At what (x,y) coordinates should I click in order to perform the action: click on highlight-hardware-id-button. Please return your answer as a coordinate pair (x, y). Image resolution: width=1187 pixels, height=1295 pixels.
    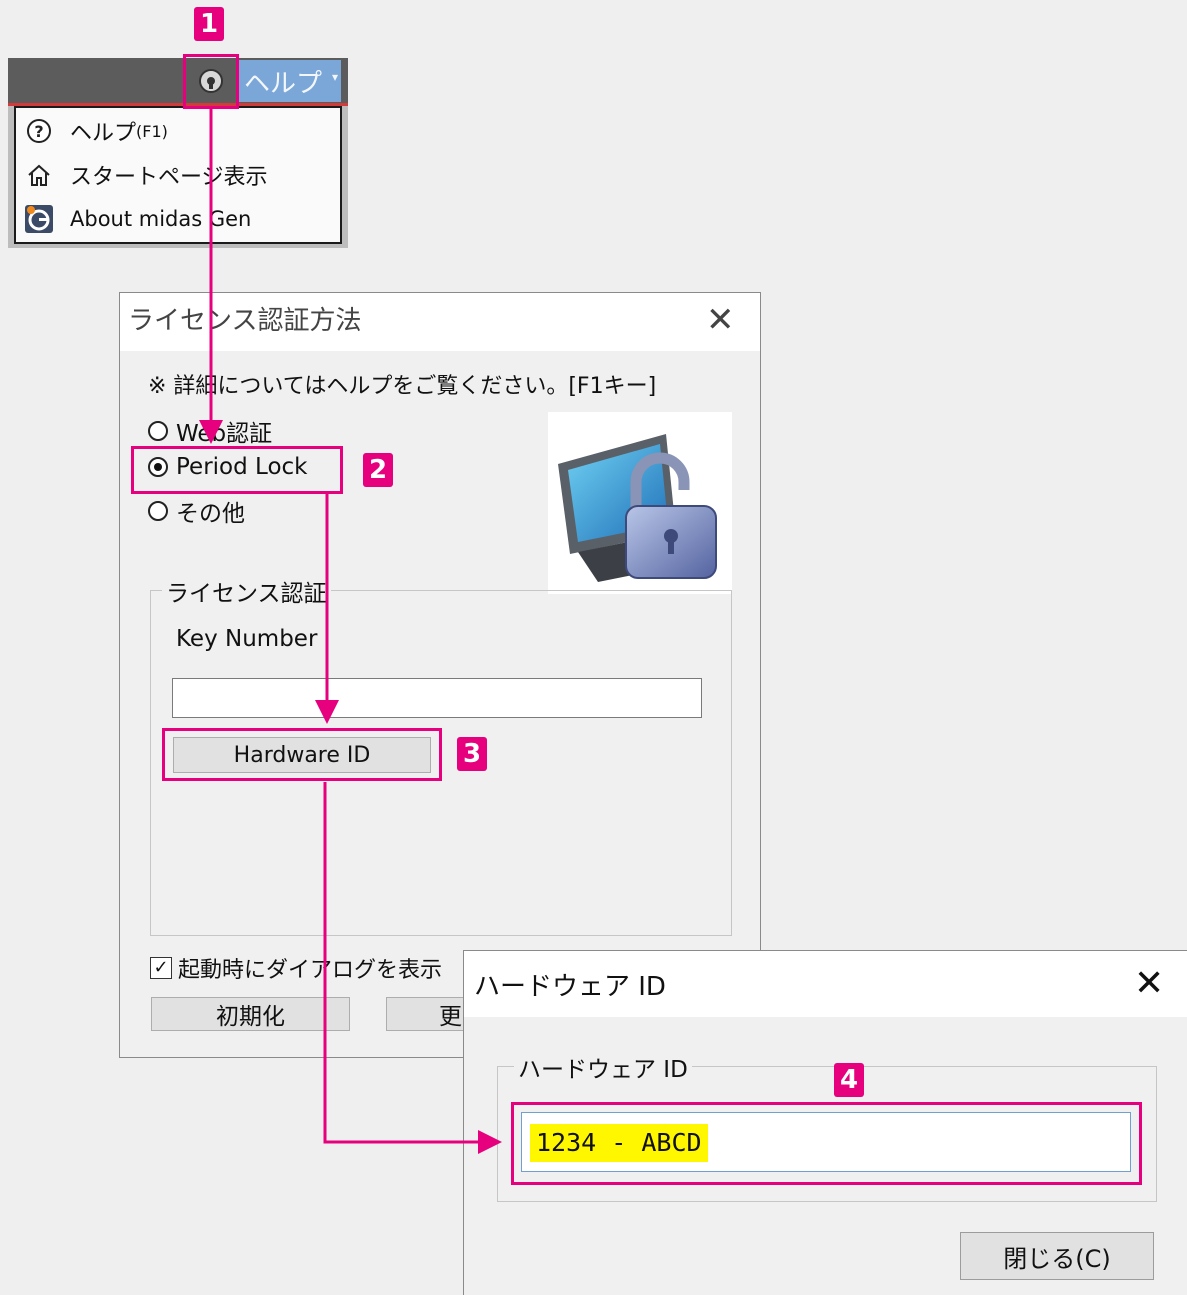
    Looking at the image, I should click on (302, 754).